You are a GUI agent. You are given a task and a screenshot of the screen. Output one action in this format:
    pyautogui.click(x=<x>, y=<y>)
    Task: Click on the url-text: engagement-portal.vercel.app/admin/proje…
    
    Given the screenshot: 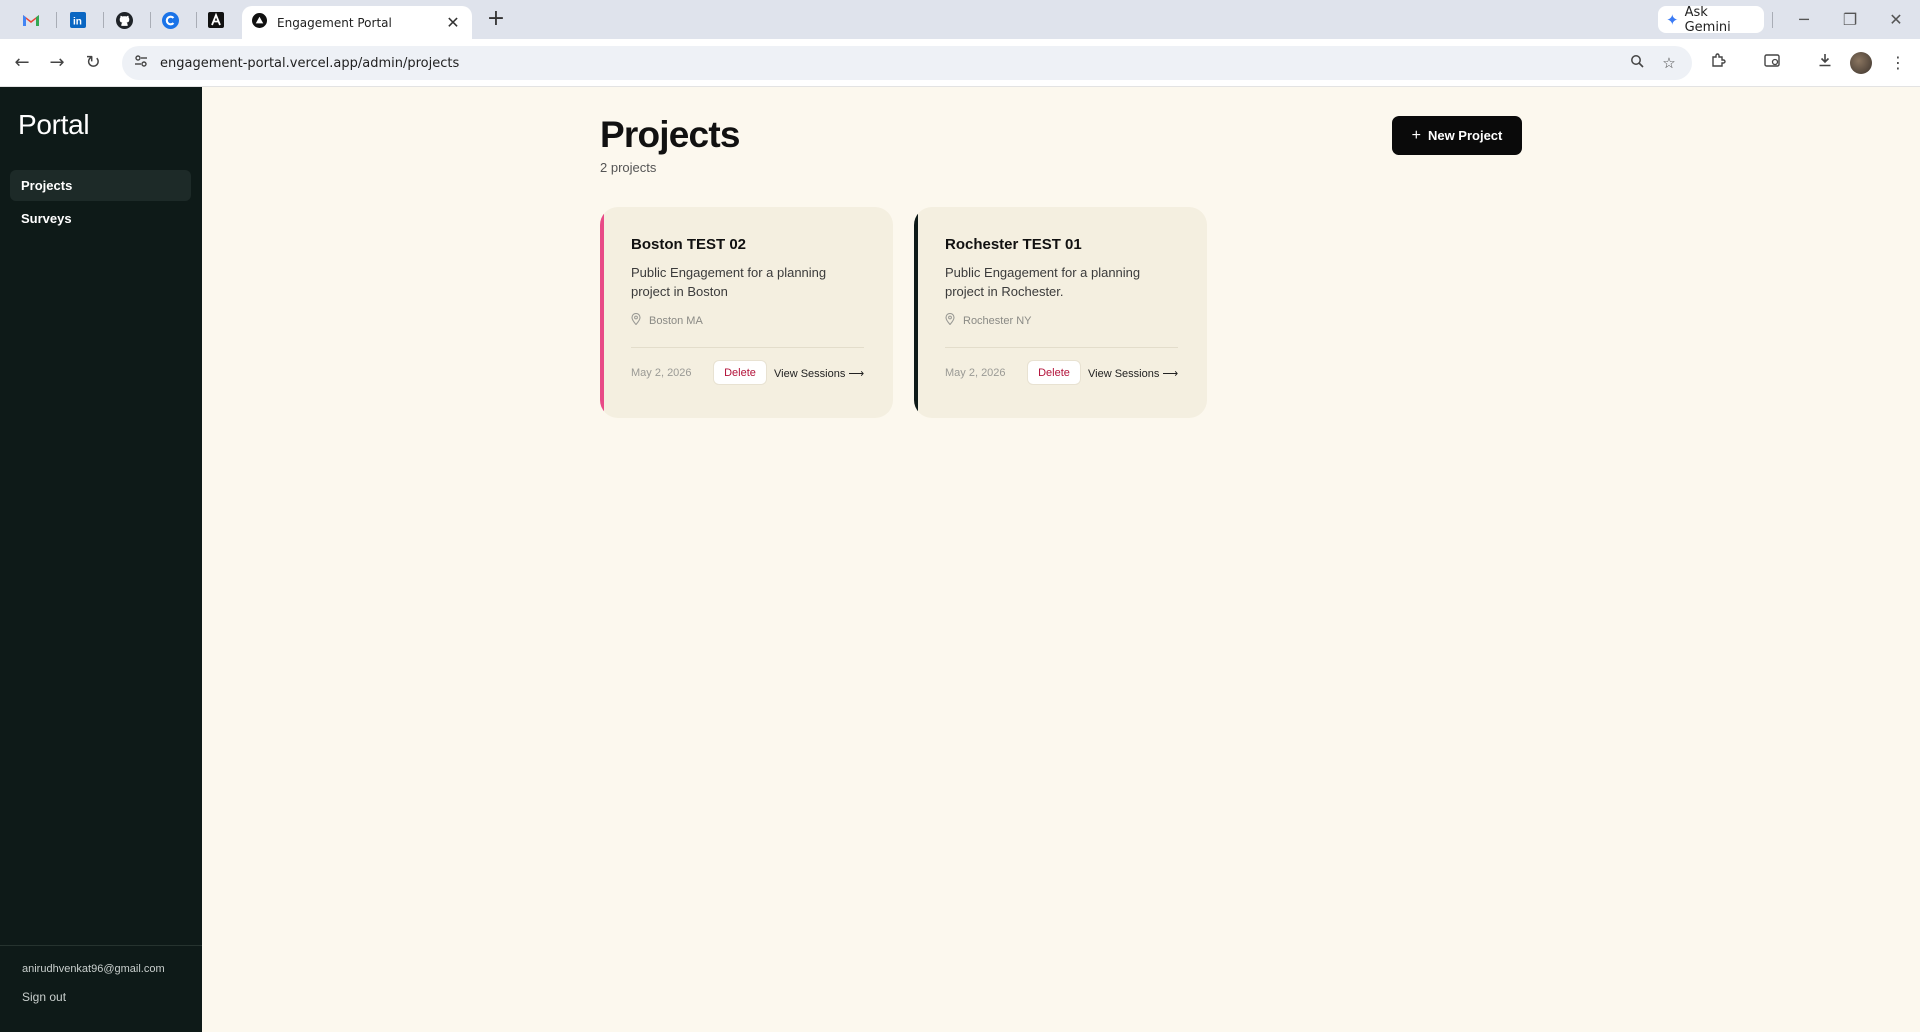 What is the action you would take?
    pyautogui.click(x=888, y=63)
    